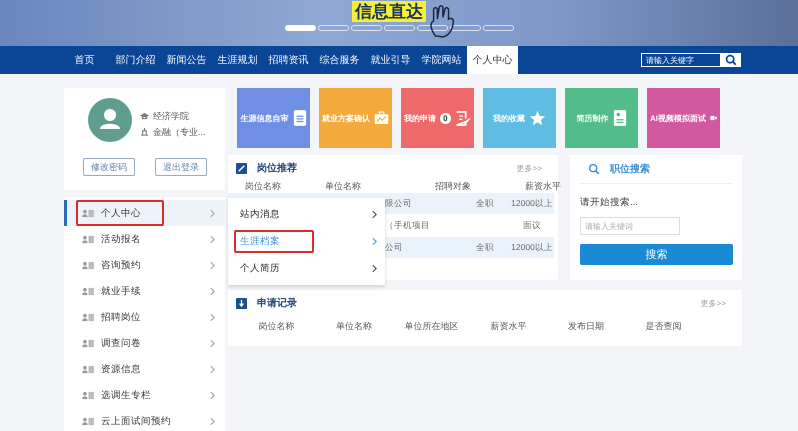 The width and height of the screenshot is (798, 431). What do you see at coordinates (437, 118) in the screenshot?
I see `feature-tile: 我的申请 0` at bounding box center [437, 118].